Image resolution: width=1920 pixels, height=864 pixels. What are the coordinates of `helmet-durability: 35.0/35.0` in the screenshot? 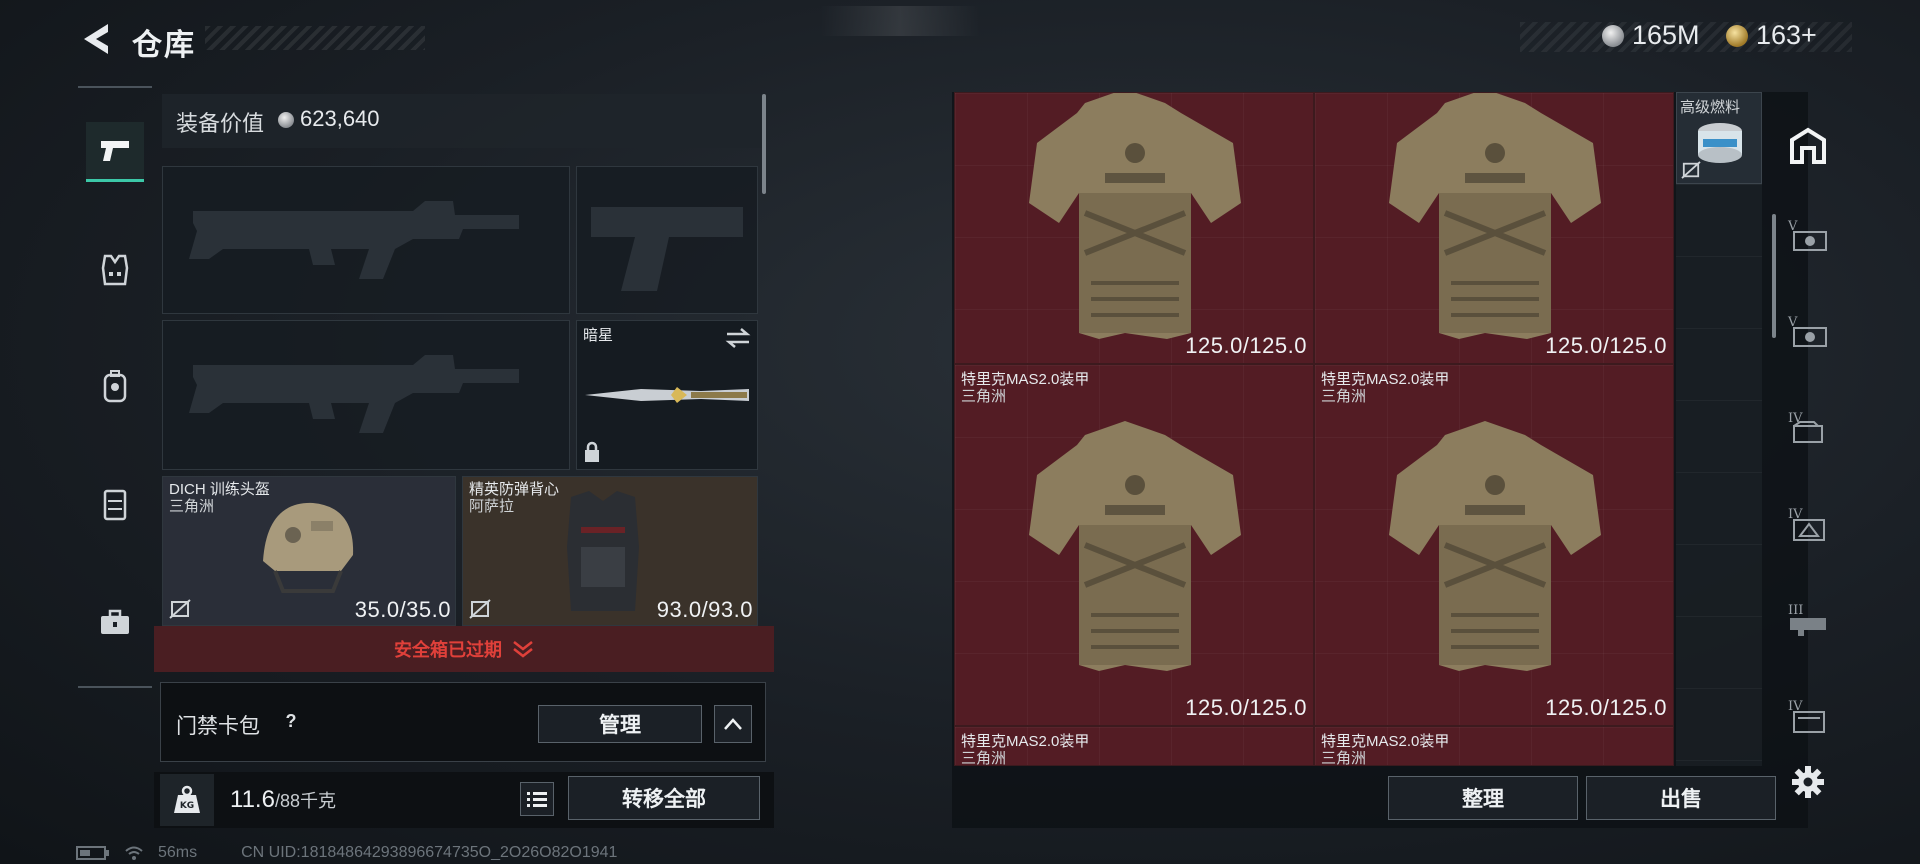 It's located at (402, 609).